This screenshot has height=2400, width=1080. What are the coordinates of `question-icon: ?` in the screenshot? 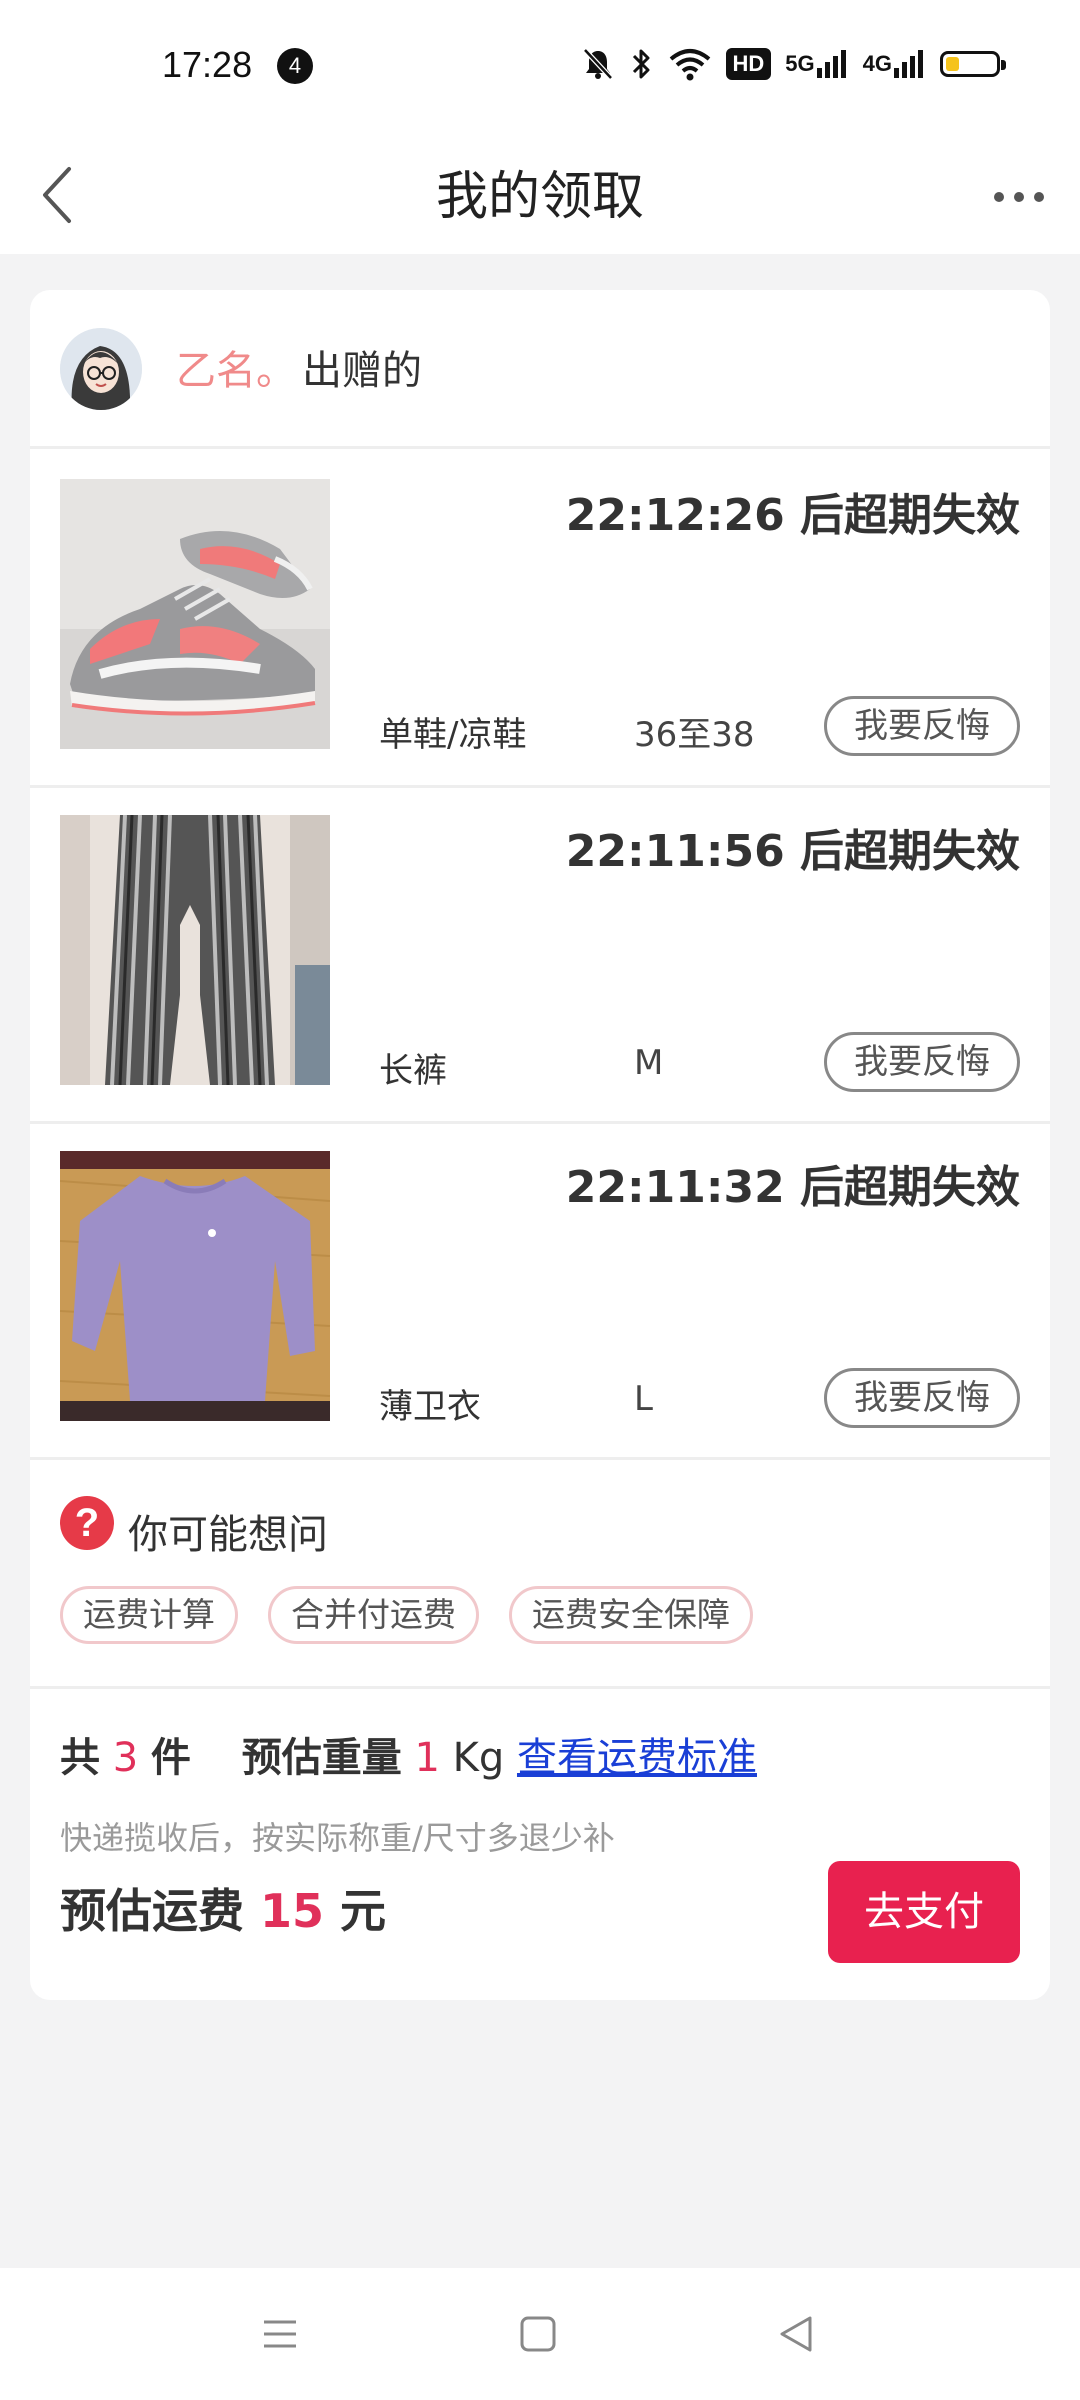 It's located at (87, 1523).